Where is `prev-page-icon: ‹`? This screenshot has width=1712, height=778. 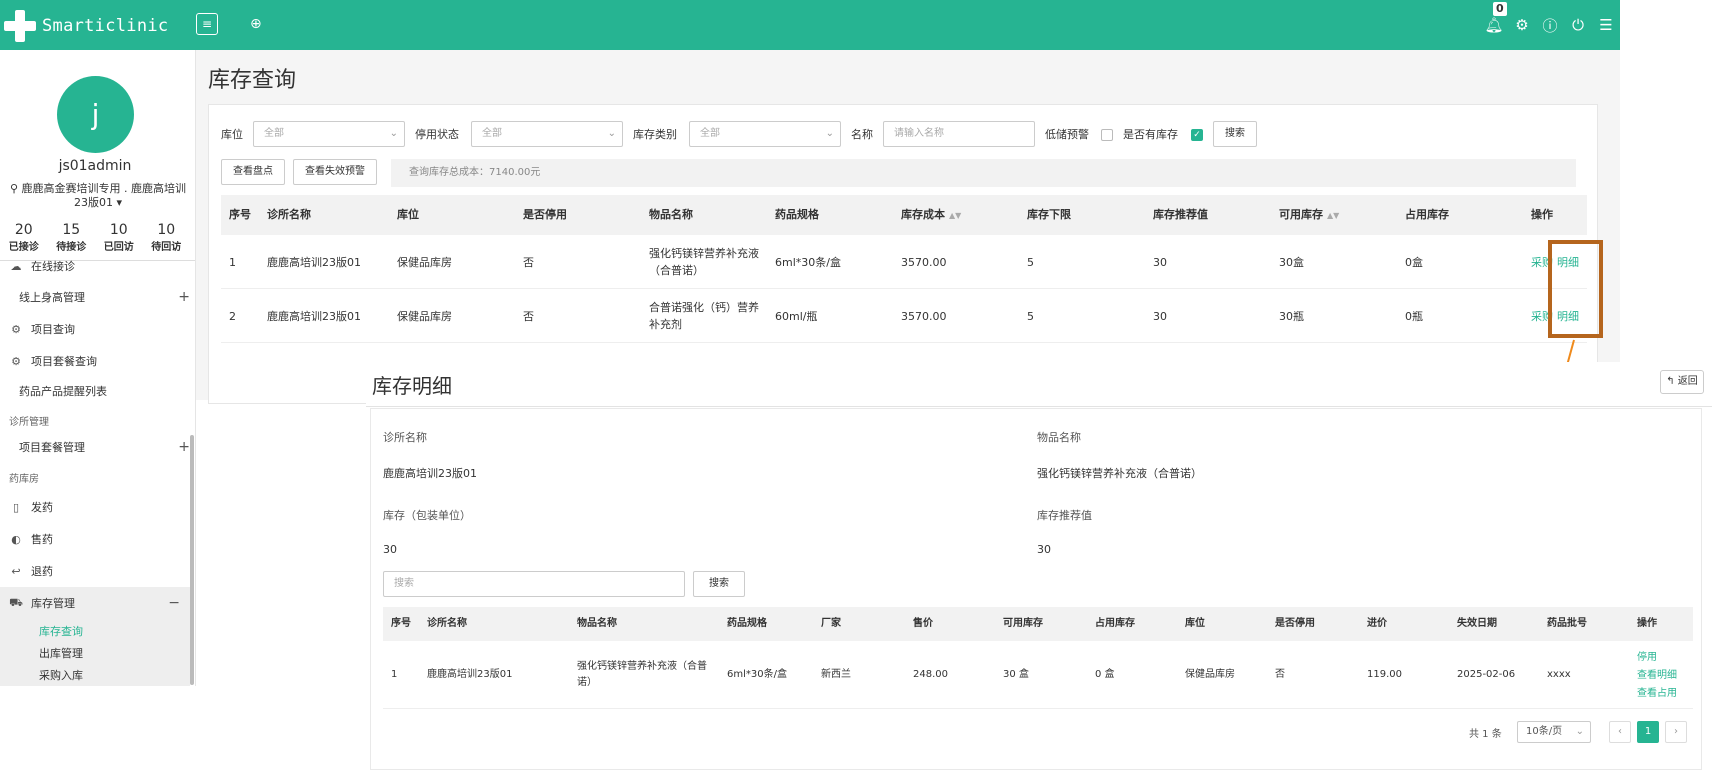
prev-page-icon: ‹ is located at coordinates (1620, 732).